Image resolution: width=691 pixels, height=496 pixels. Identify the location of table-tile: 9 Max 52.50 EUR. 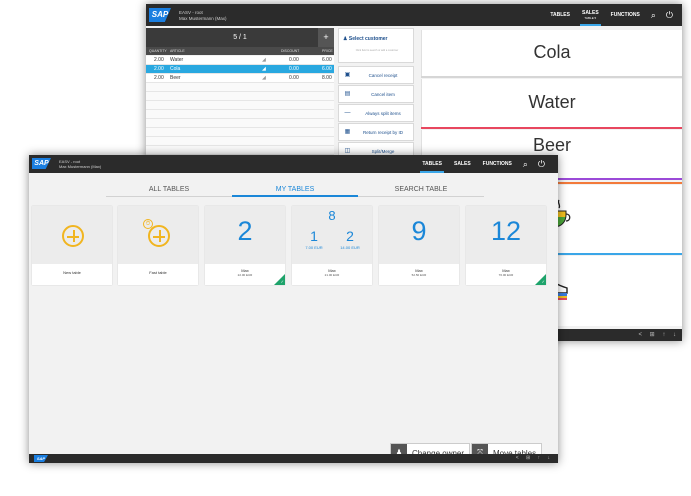
(419, 245).